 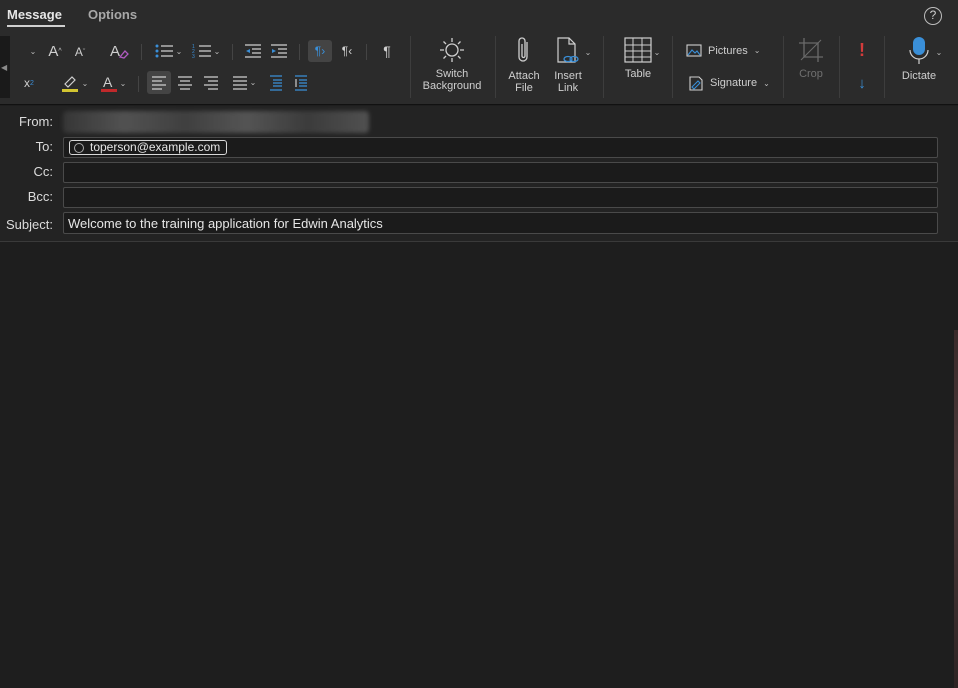 What do you see at coordinates (524, 76) in the screenshot?
I see `attach-file-label-1: Attach` at bounding box center [524, 76].